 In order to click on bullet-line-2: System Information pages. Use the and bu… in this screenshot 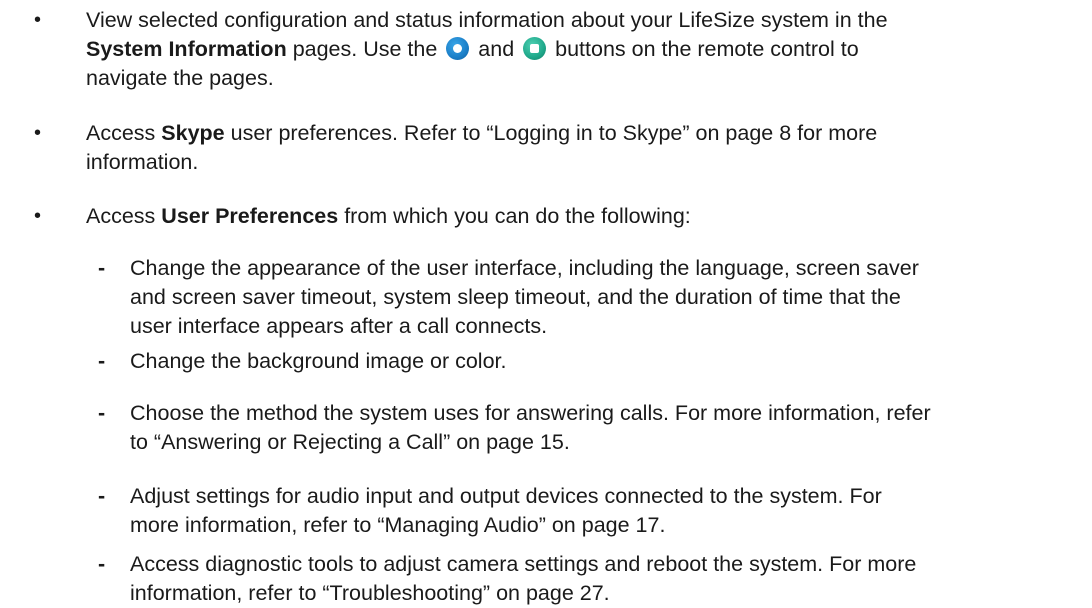, I will do `click(472, 49)`.